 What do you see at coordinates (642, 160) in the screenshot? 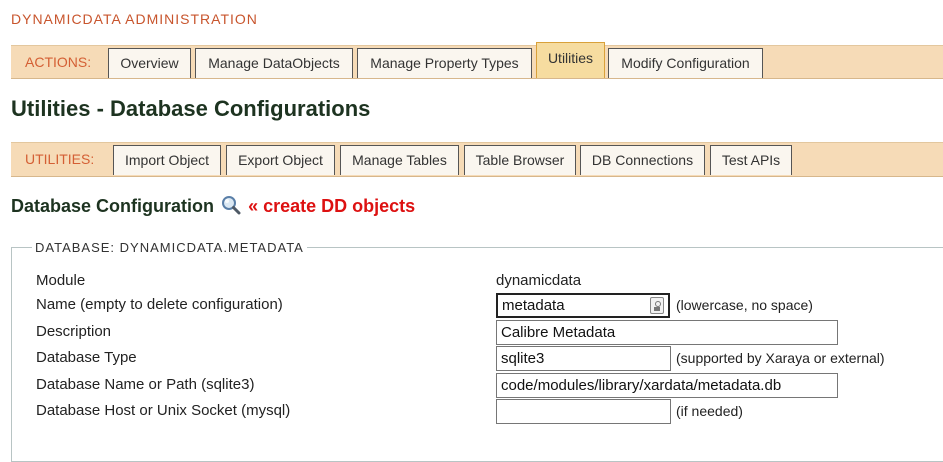
I see `tab-db-connections: DB Connections` at bounding box center [642, 160].